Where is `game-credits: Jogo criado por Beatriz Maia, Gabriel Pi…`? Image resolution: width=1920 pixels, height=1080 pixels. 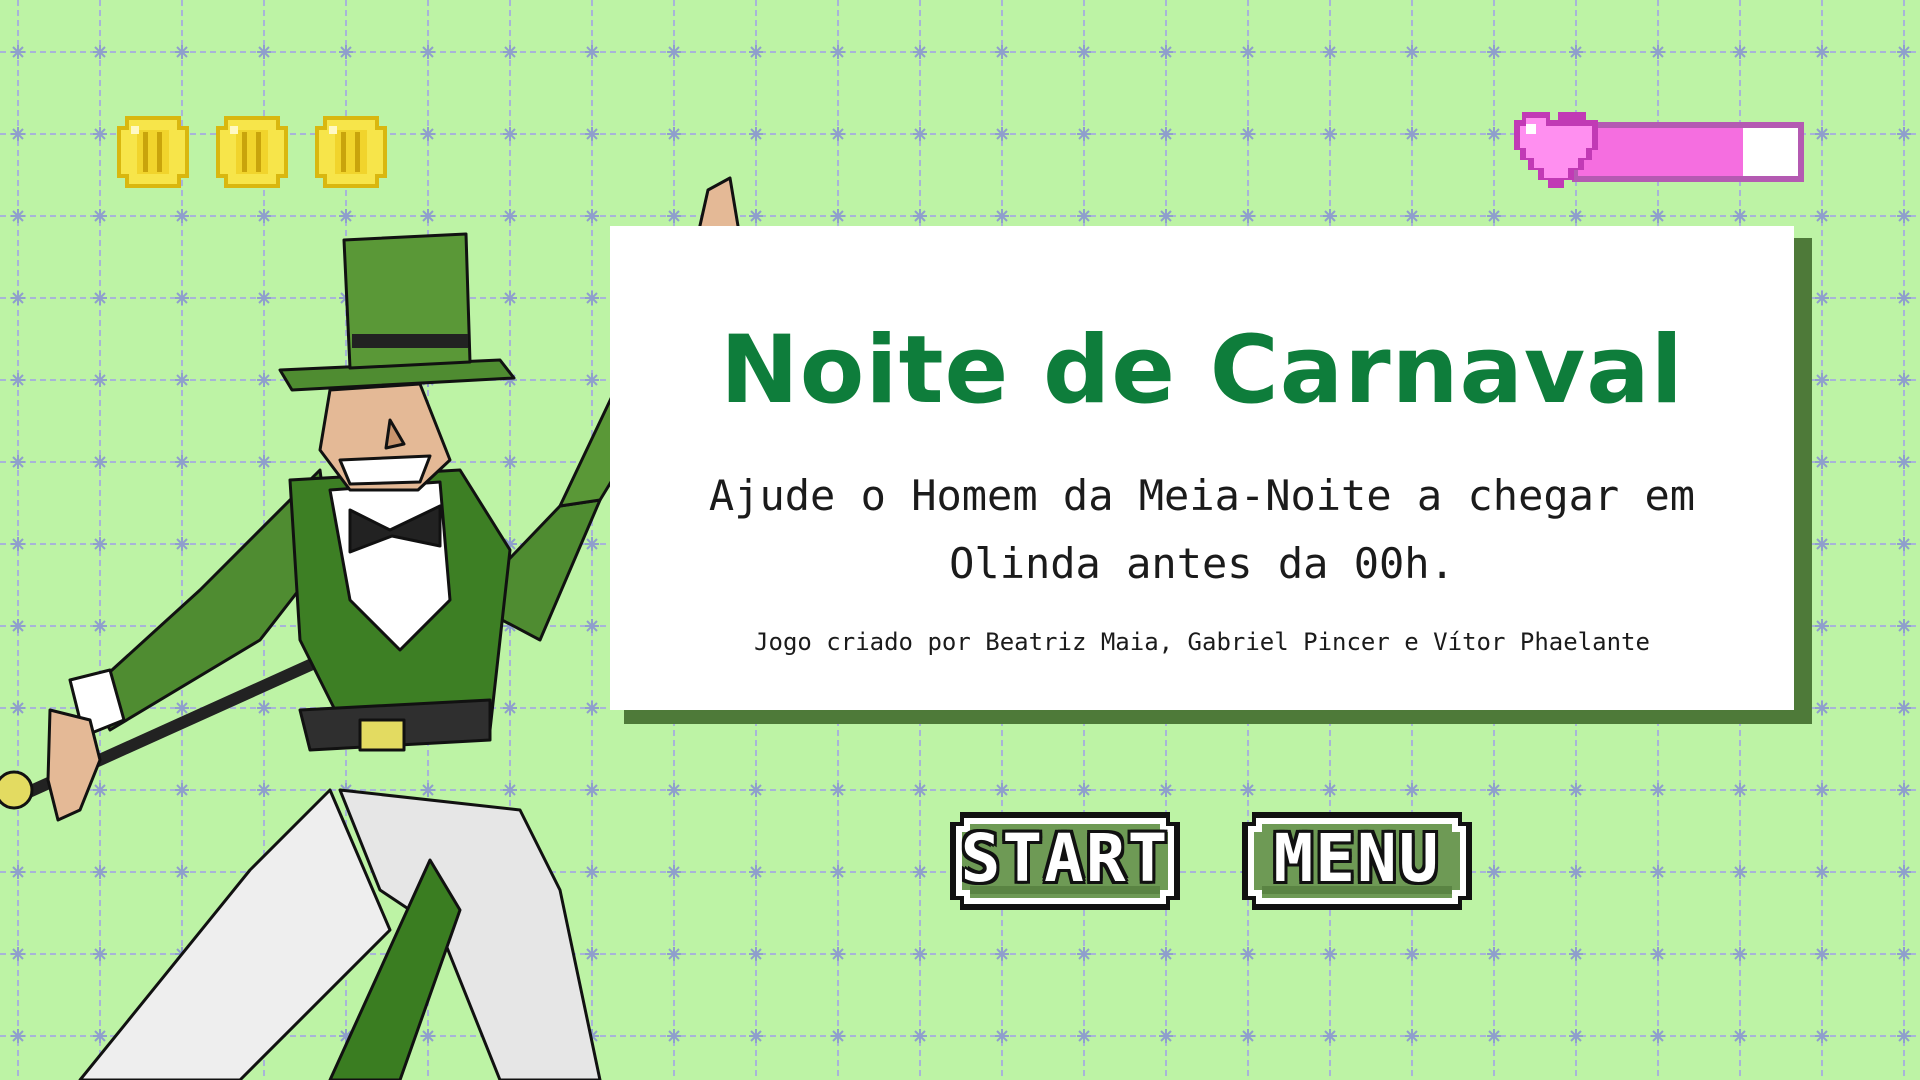 game-credits: Jogo criado por Beatriz Maia, Gabriel Pi… is located at coordinates (1202, 642).